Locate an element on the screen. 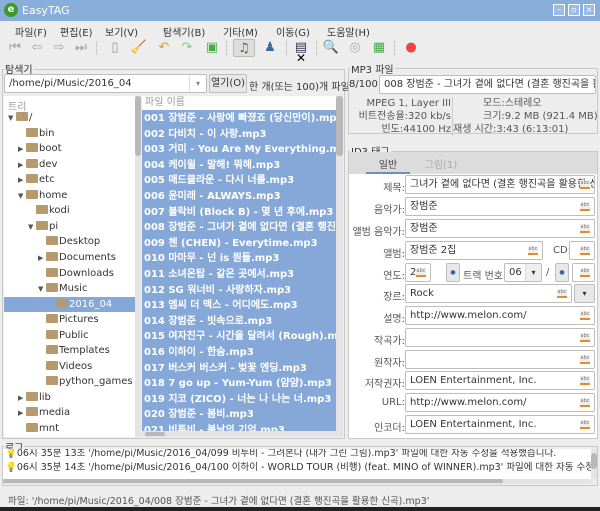 The image size is (600, 511). tree-item: ▶ dev is located at coordinates (69, 164).